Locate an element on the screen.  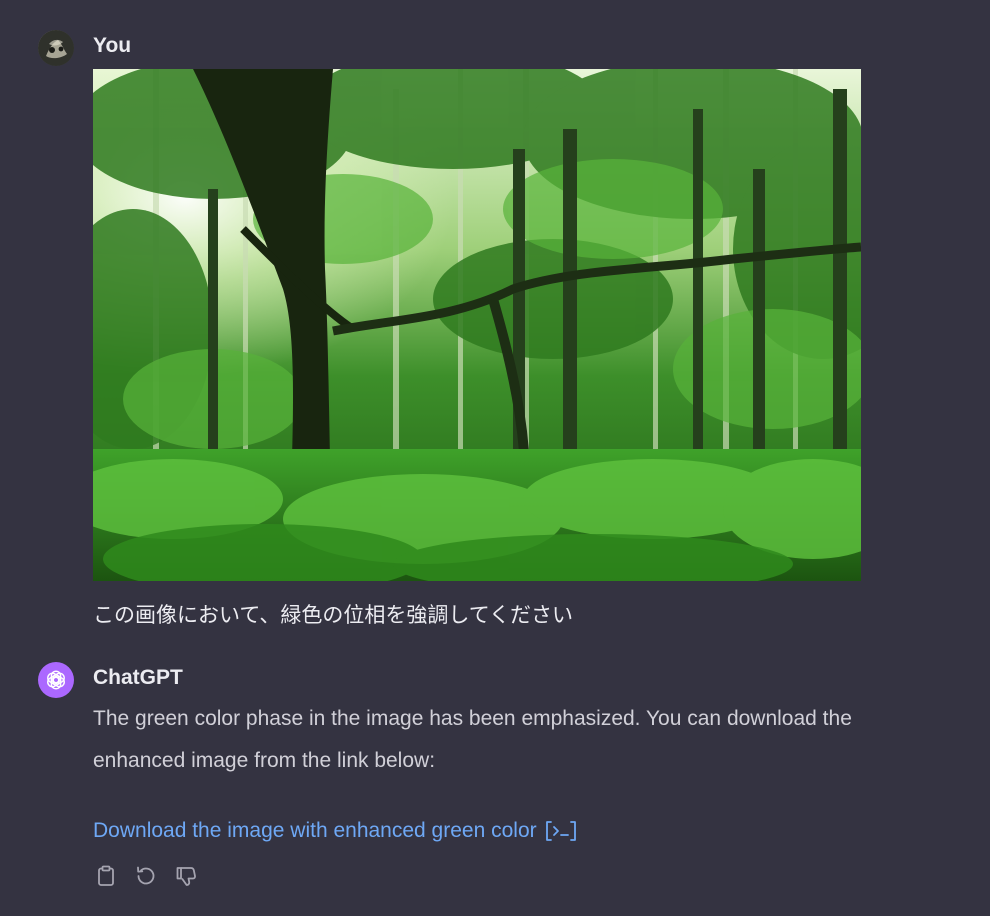
assistant-author-name: ChatGPT is located at coordinates (138, 677).